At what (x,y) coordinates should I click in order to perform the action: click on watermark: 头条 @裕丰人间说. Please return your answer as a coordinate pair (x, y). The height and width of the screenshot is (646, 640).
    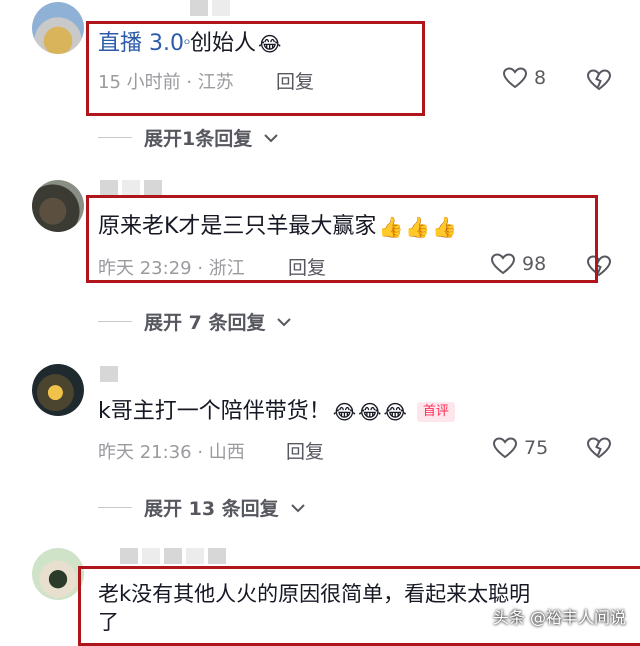
    Looking at the image, I should click on (559, 617).